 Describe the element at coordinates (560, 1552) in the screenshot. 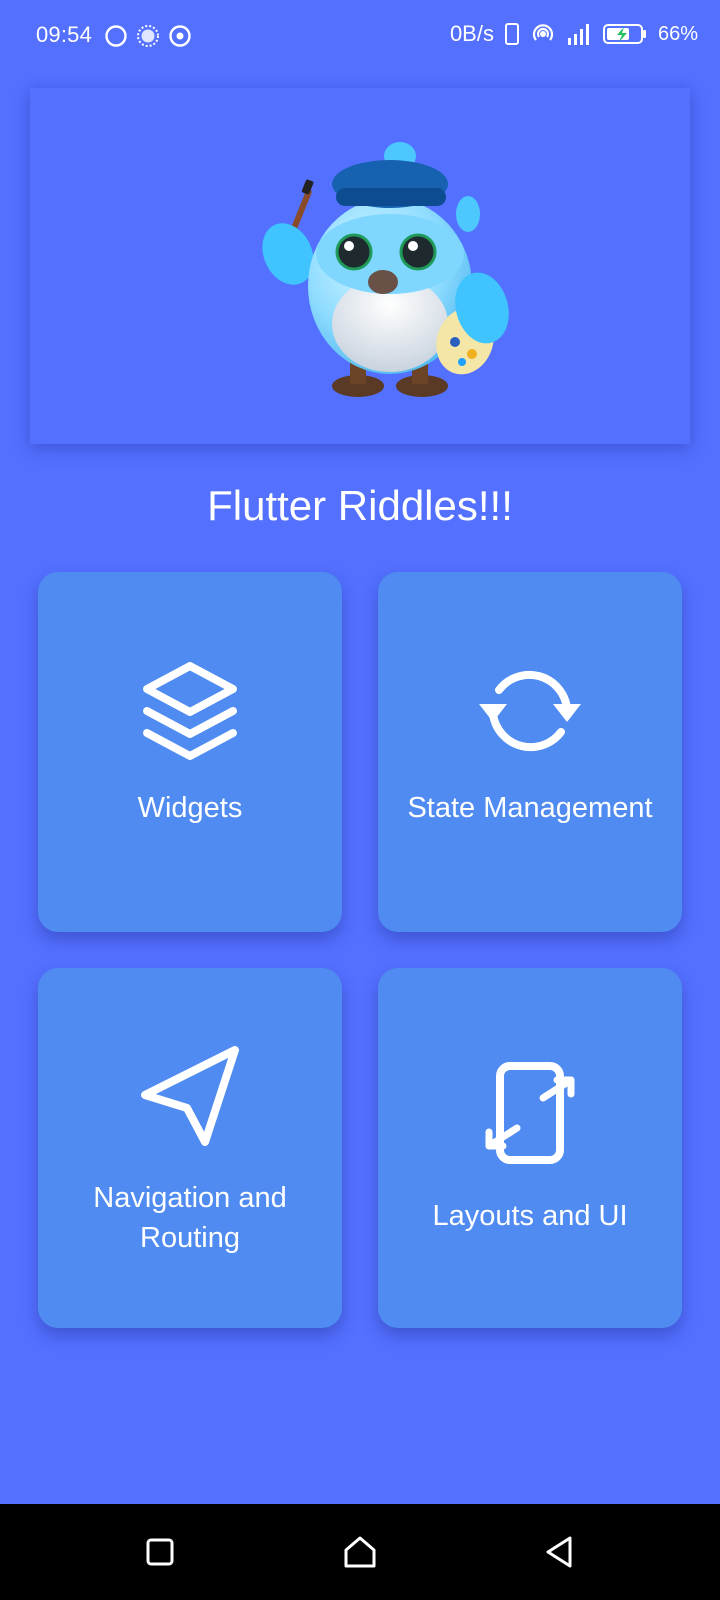

I see `back-button` at that location.